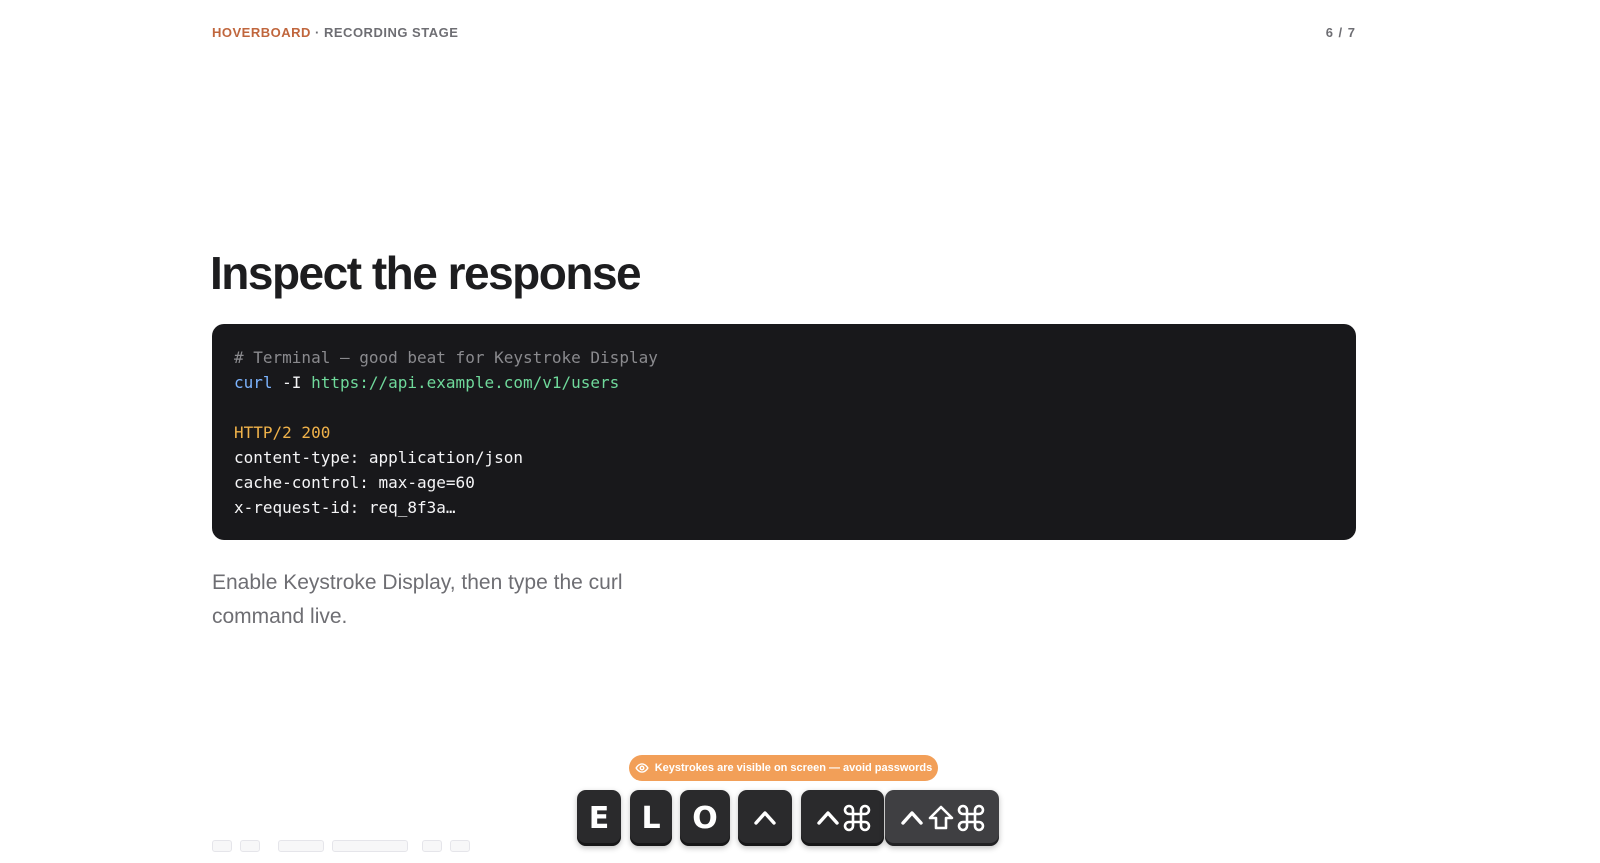 The width and height of the screenshot is (1600, 863). I want to click on eye-icon, so click(642, 768).